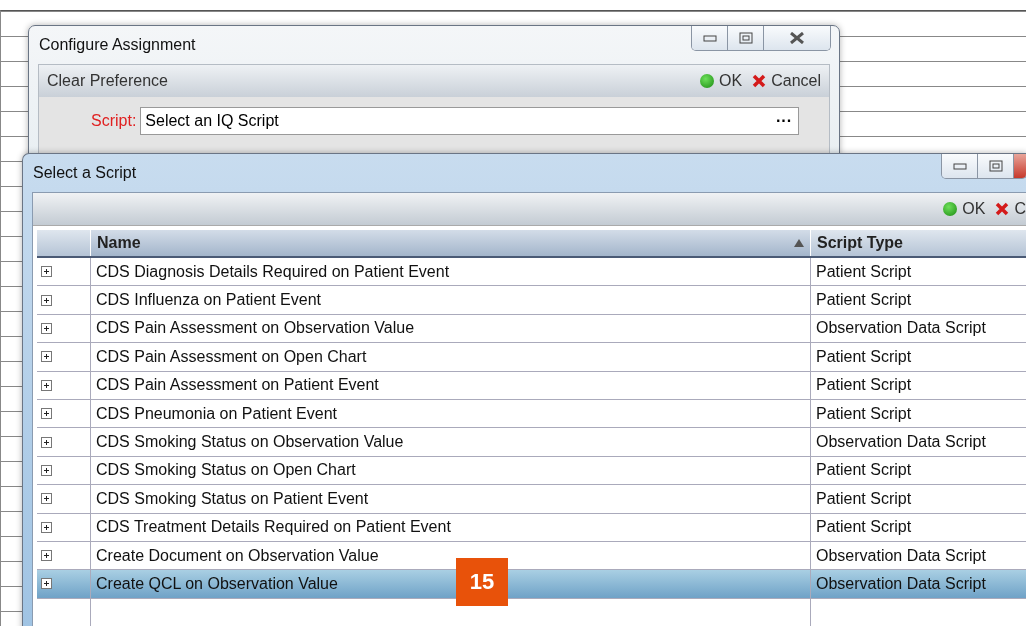 The height and width of the screenshot is (626, 1026). I want to click on table-cell: CDS Pneumonia on Patient Event, so click(451, 413).